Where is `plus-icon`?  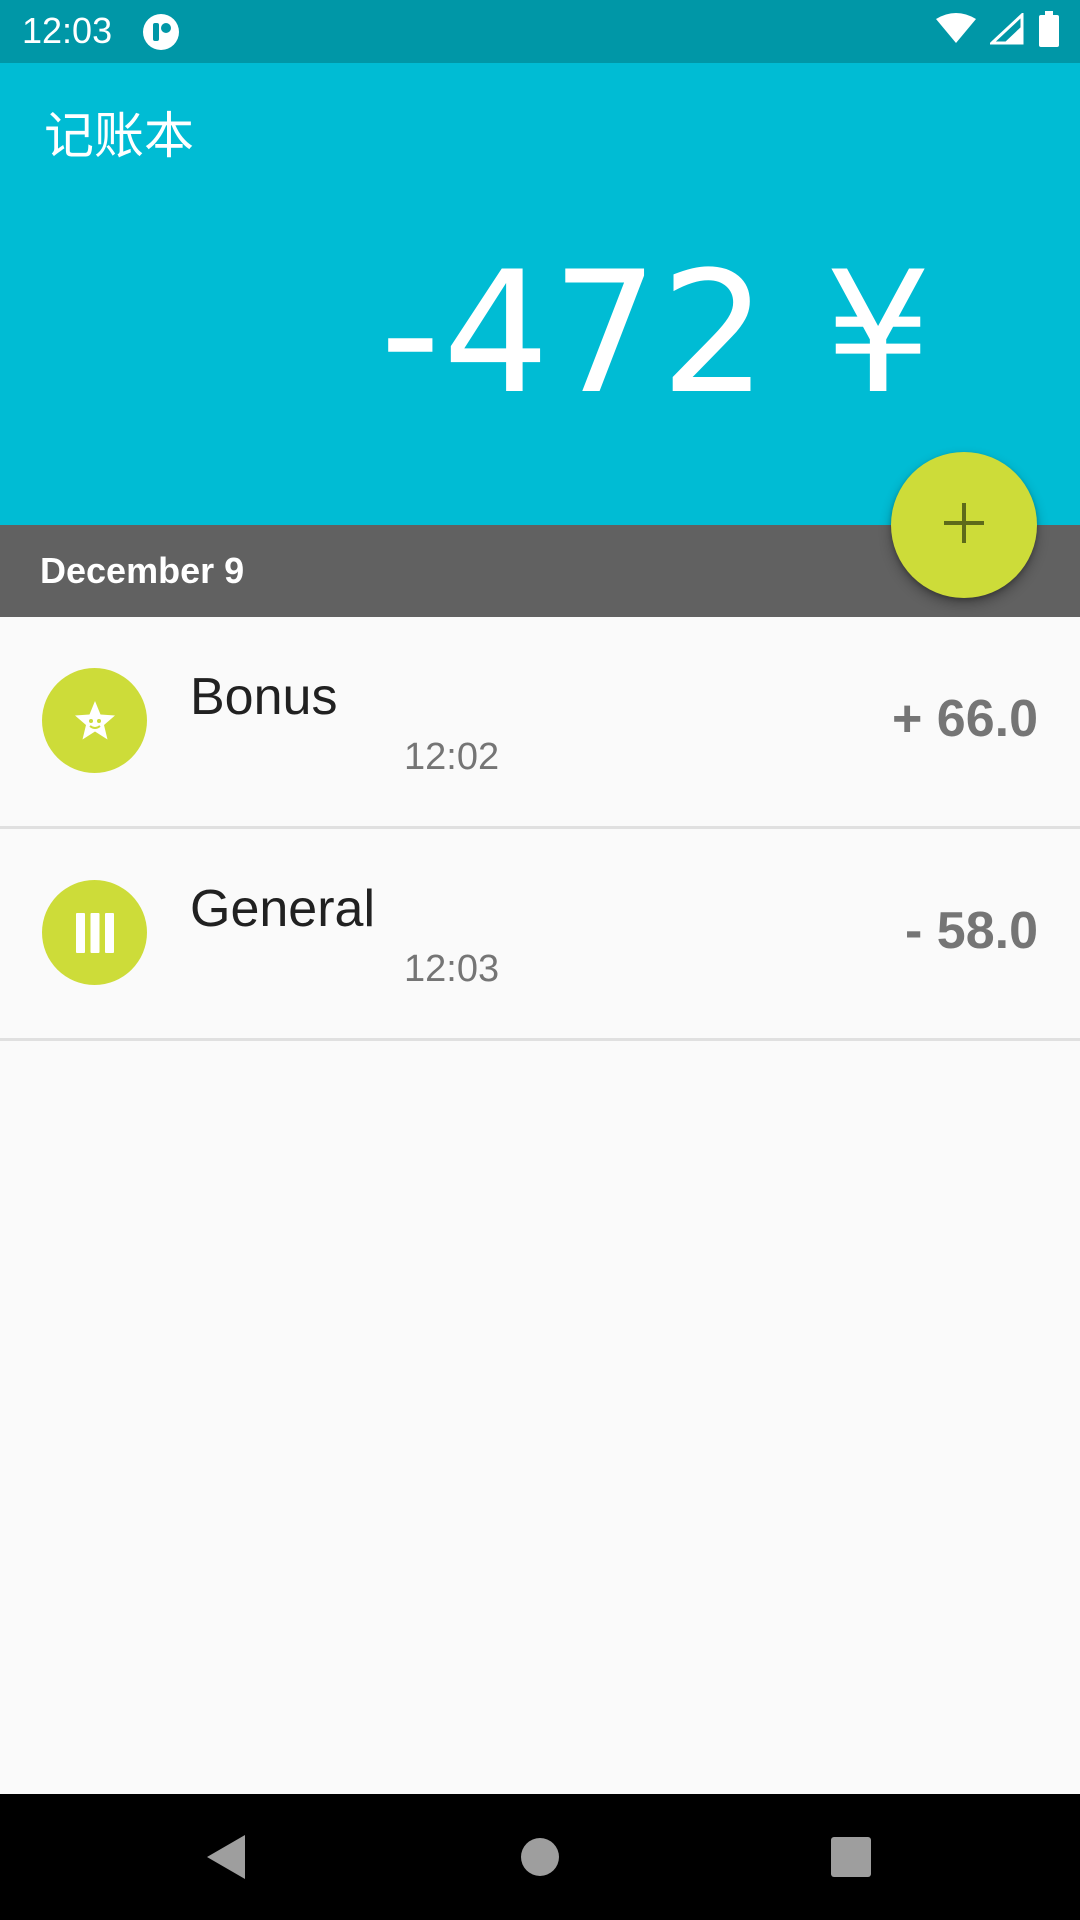 plus-icon is located at coordinates (964, 525).